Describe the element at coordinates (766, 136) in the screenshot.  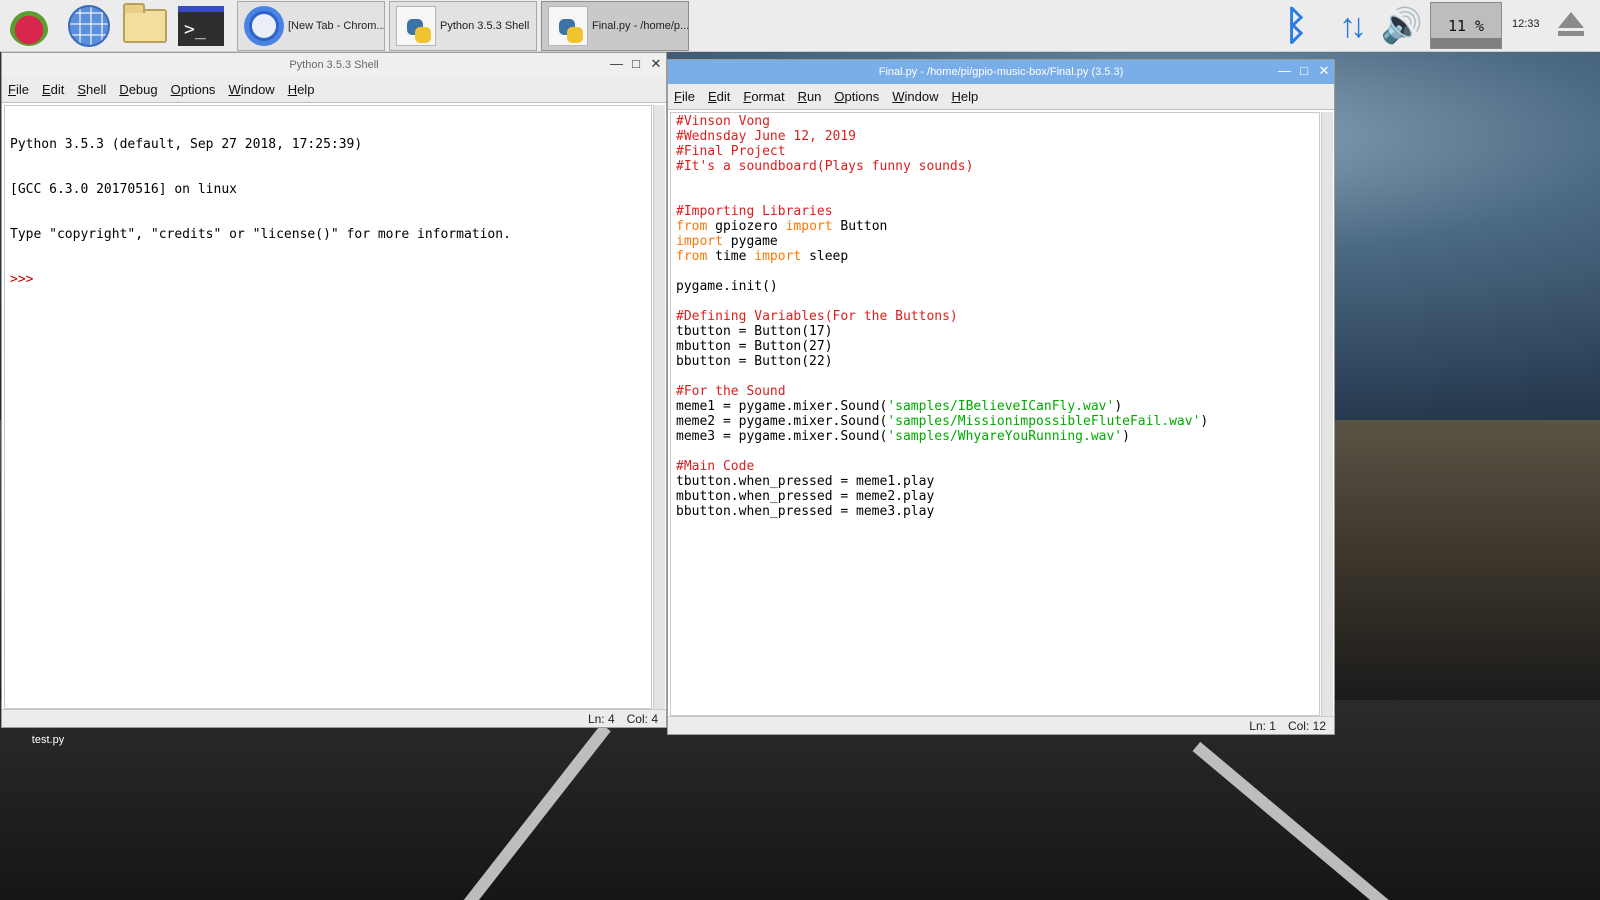
I see `code-token: #Wednsday June 12, 2019` at that location.